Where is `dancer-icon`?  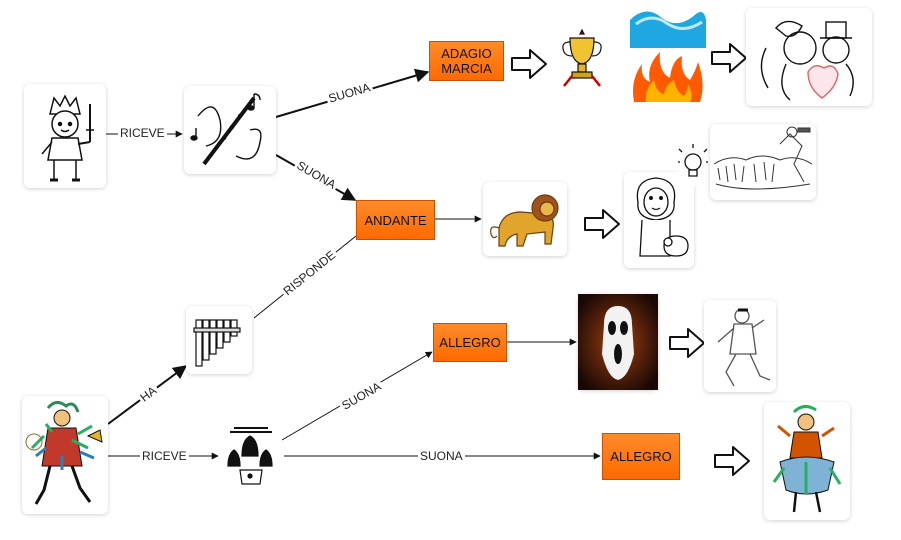 dancer-icon is located at coordinates (744, 347).